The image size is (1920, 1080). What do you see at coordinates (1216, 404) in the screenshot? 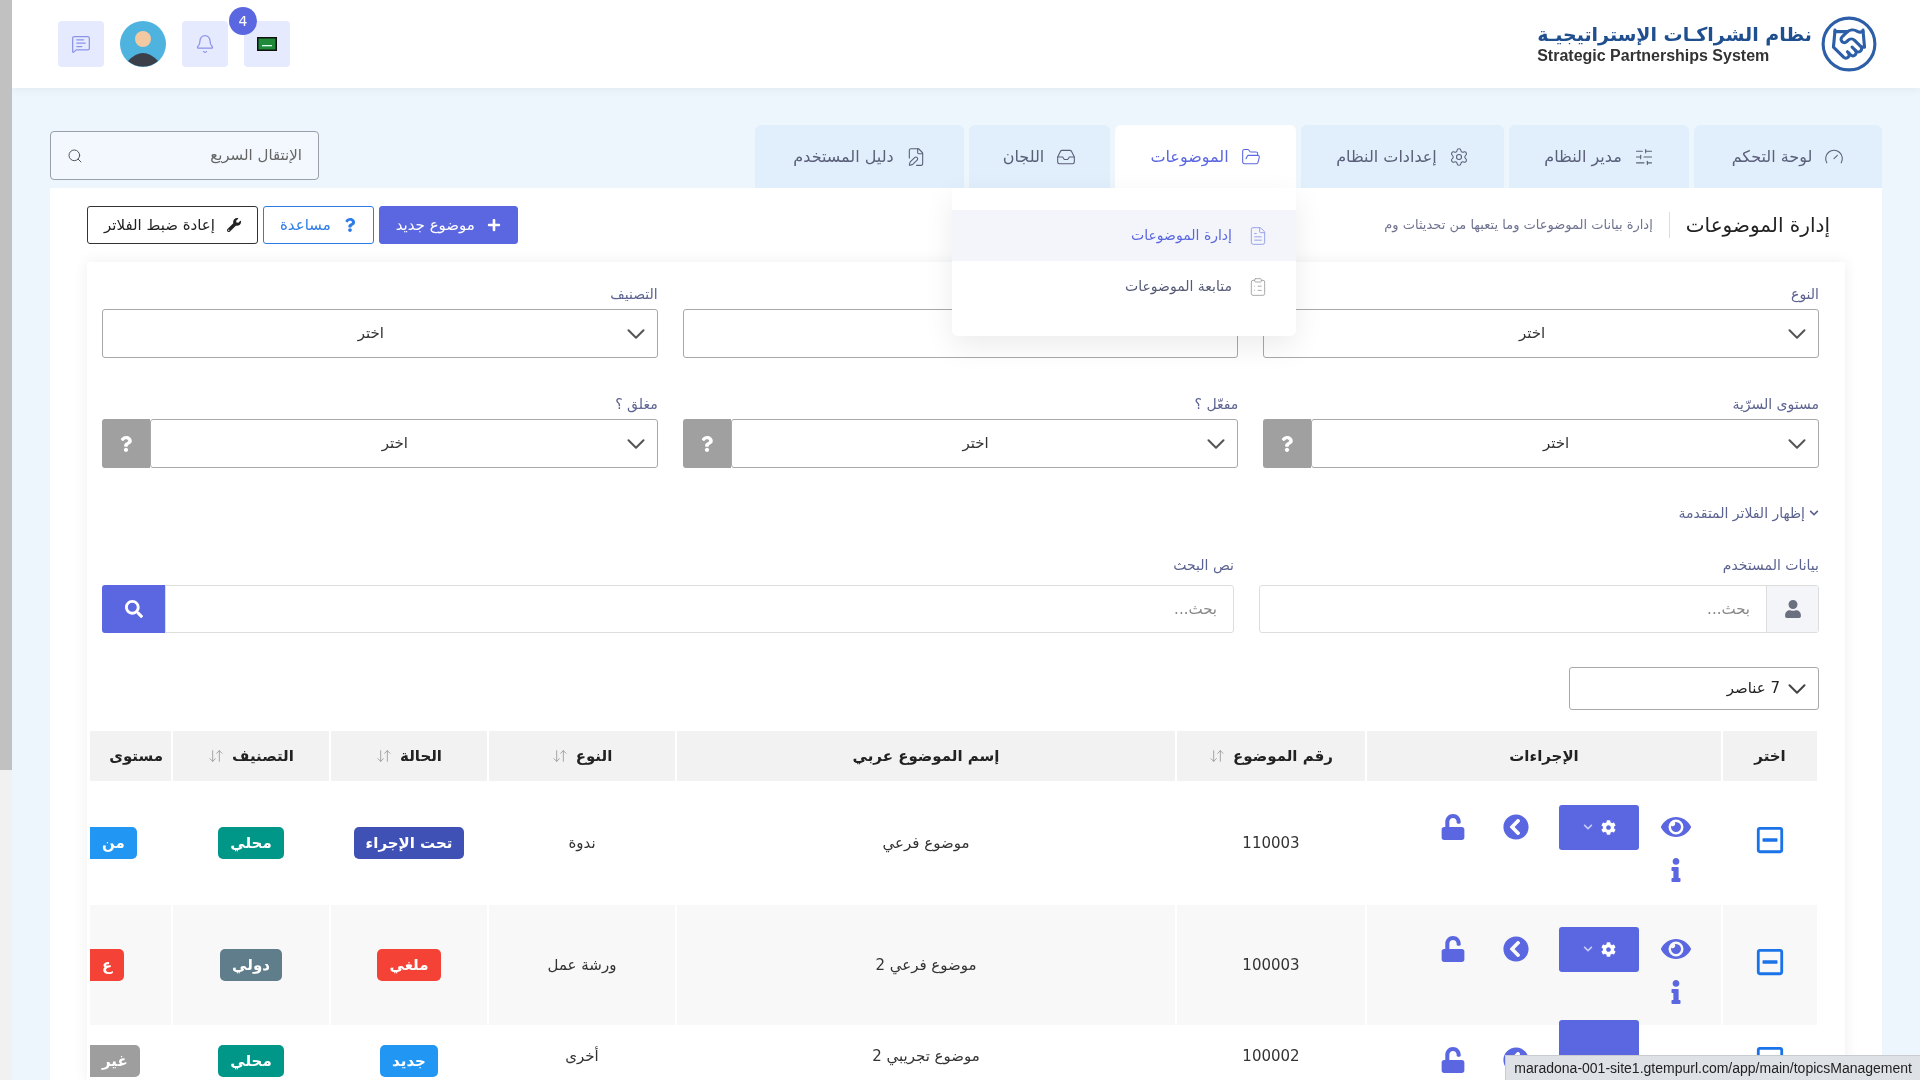
I see `field-label: مفعّل ؟` at bounding box center [1216, 404].